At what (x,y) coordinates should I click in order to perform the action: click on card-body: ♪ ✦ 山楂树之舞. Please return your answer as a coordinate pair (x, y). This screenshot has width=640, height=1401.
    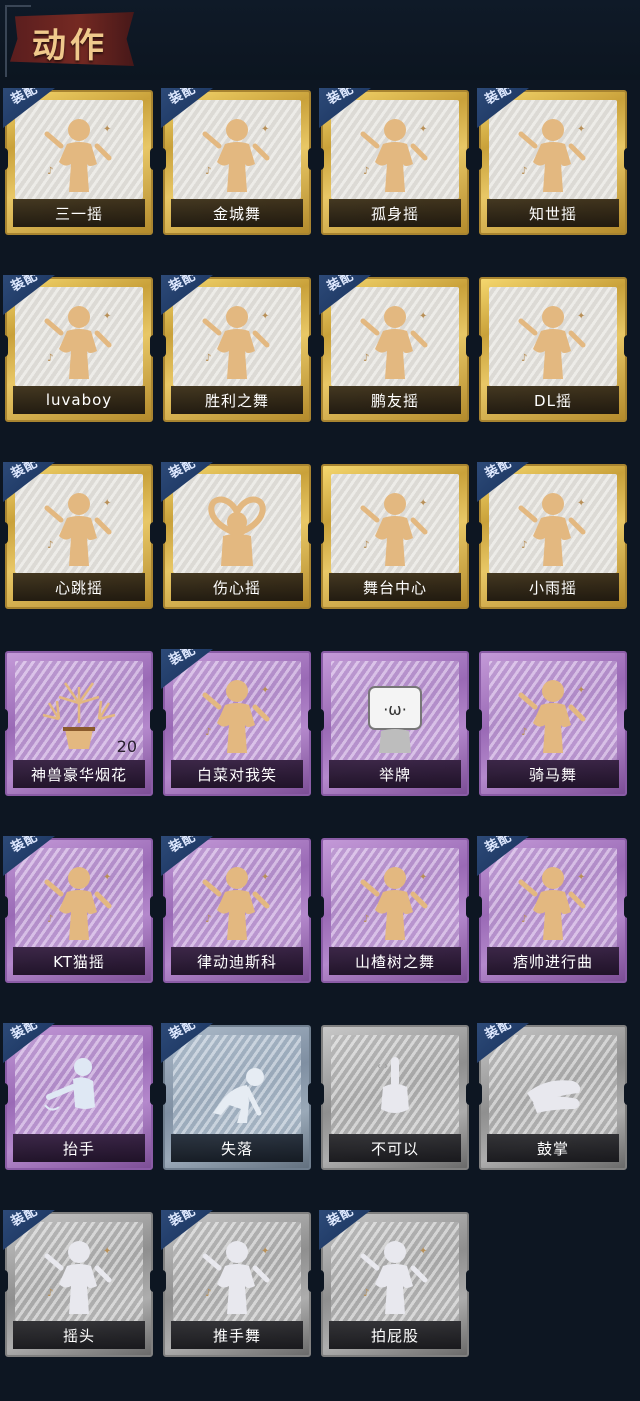
    Looking at the image, I should click on (395, 910).